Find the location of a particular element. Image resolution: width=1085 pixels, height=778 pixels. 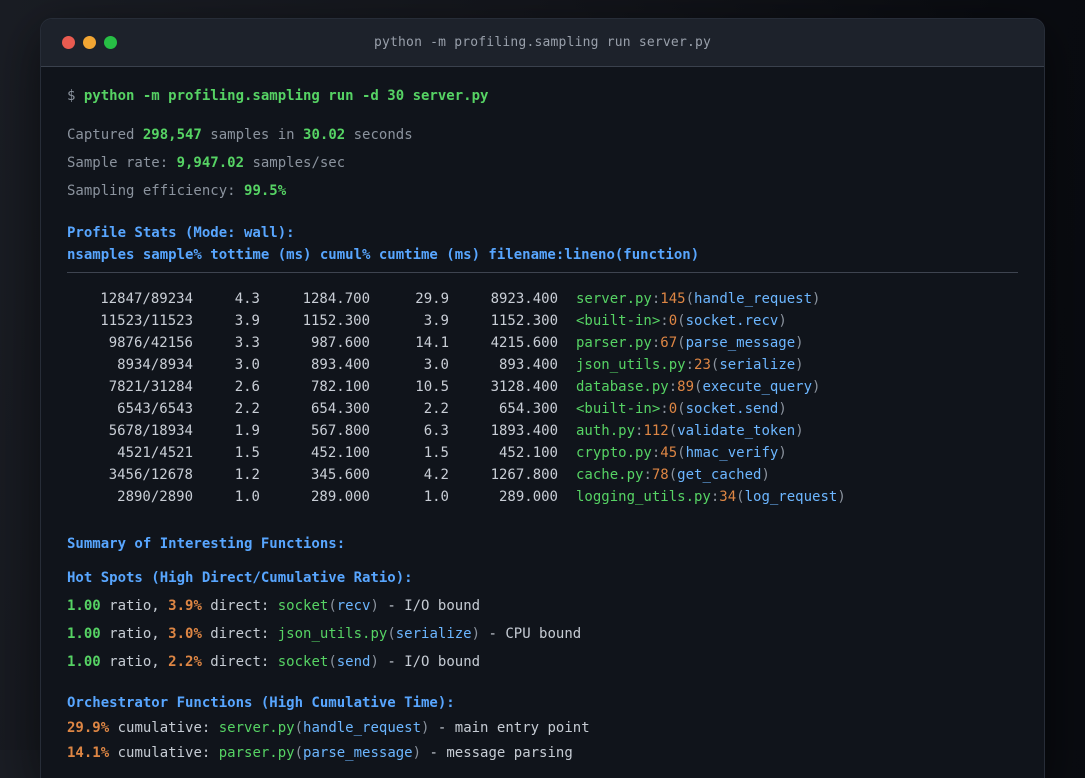

filename: auth.py is located at coordinates (606, 431).